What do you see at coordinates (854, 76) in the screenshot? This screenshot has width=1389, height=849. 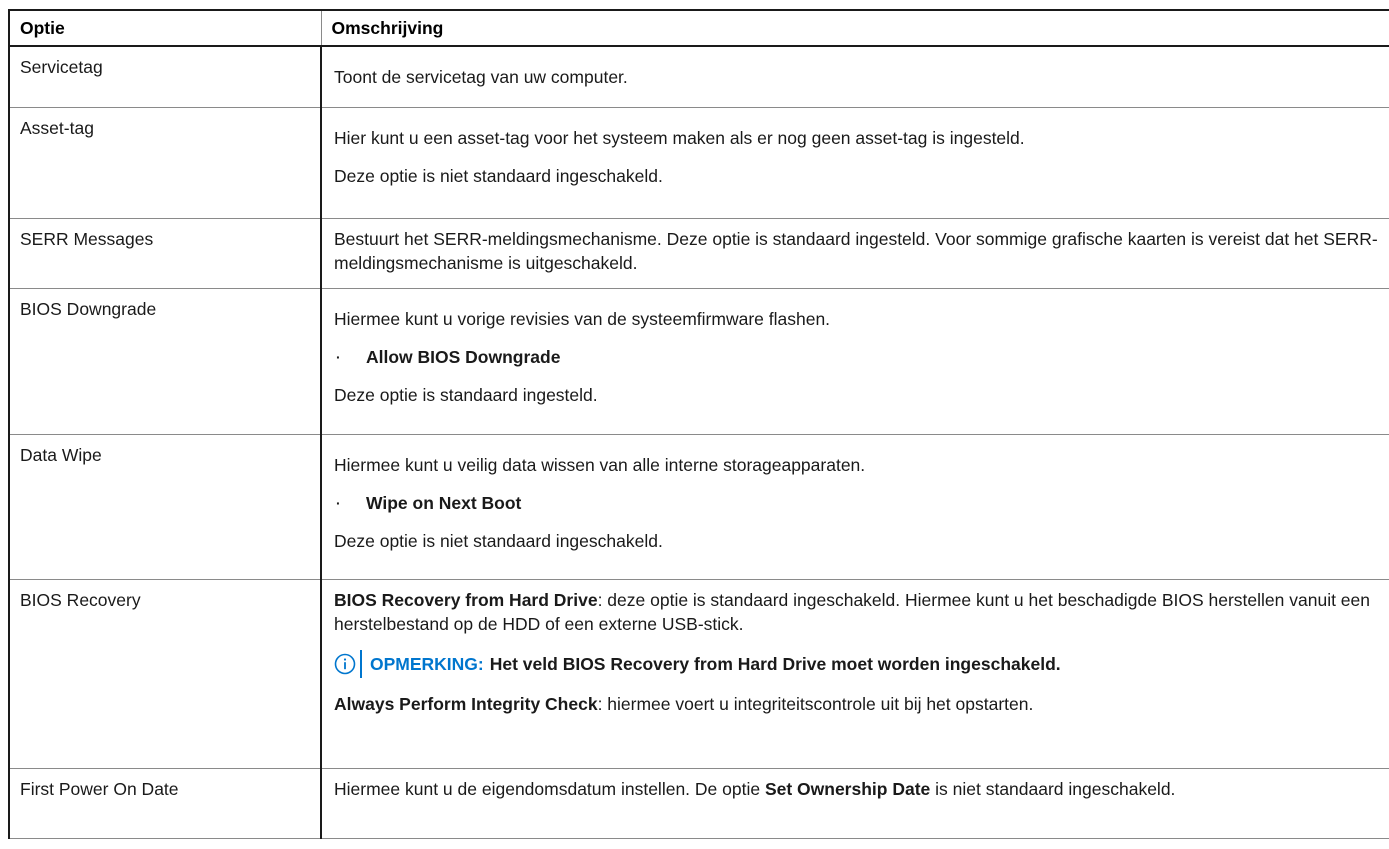 I see `option-description: Toont de servicetag van uw computer.` at bounding box center [854, 76].